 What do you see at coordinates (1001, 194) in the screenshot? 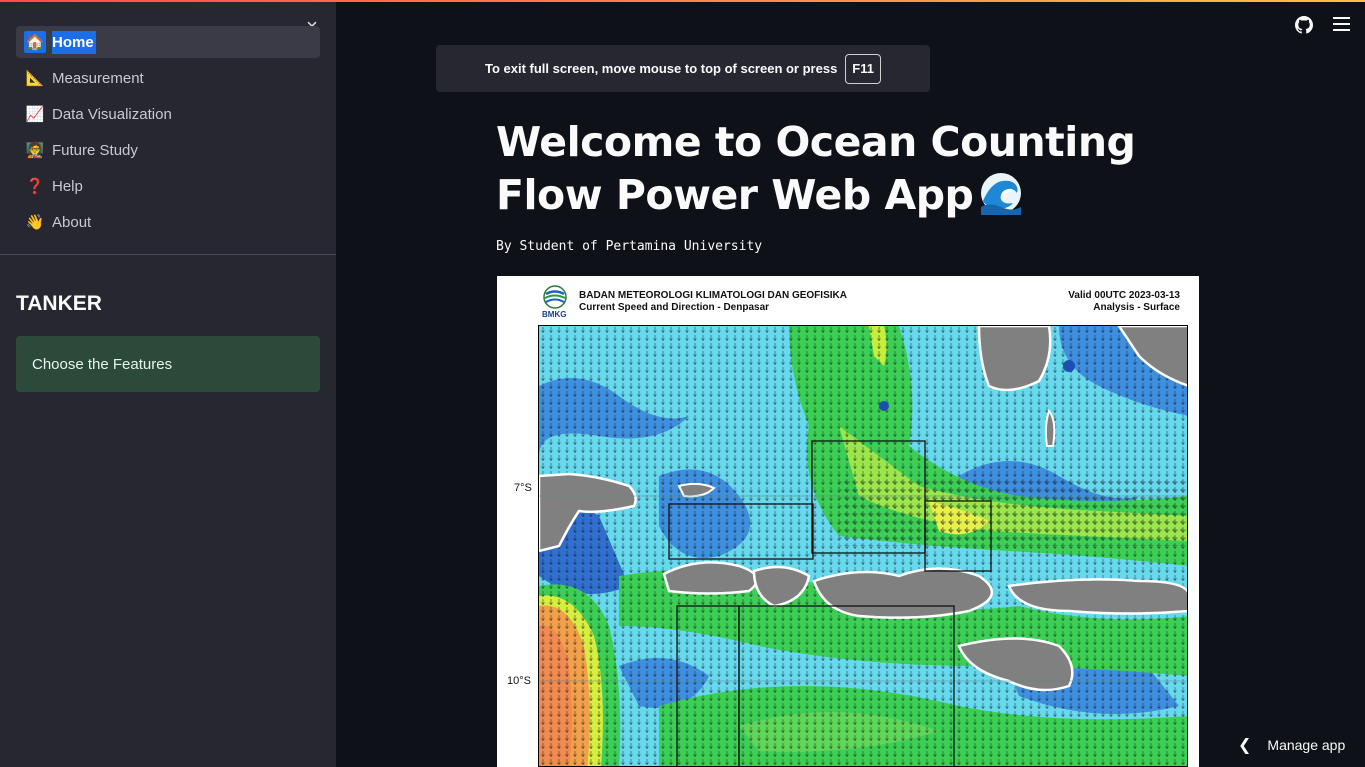
I see `water-wave-icon` at bounding box center [1001, 194].